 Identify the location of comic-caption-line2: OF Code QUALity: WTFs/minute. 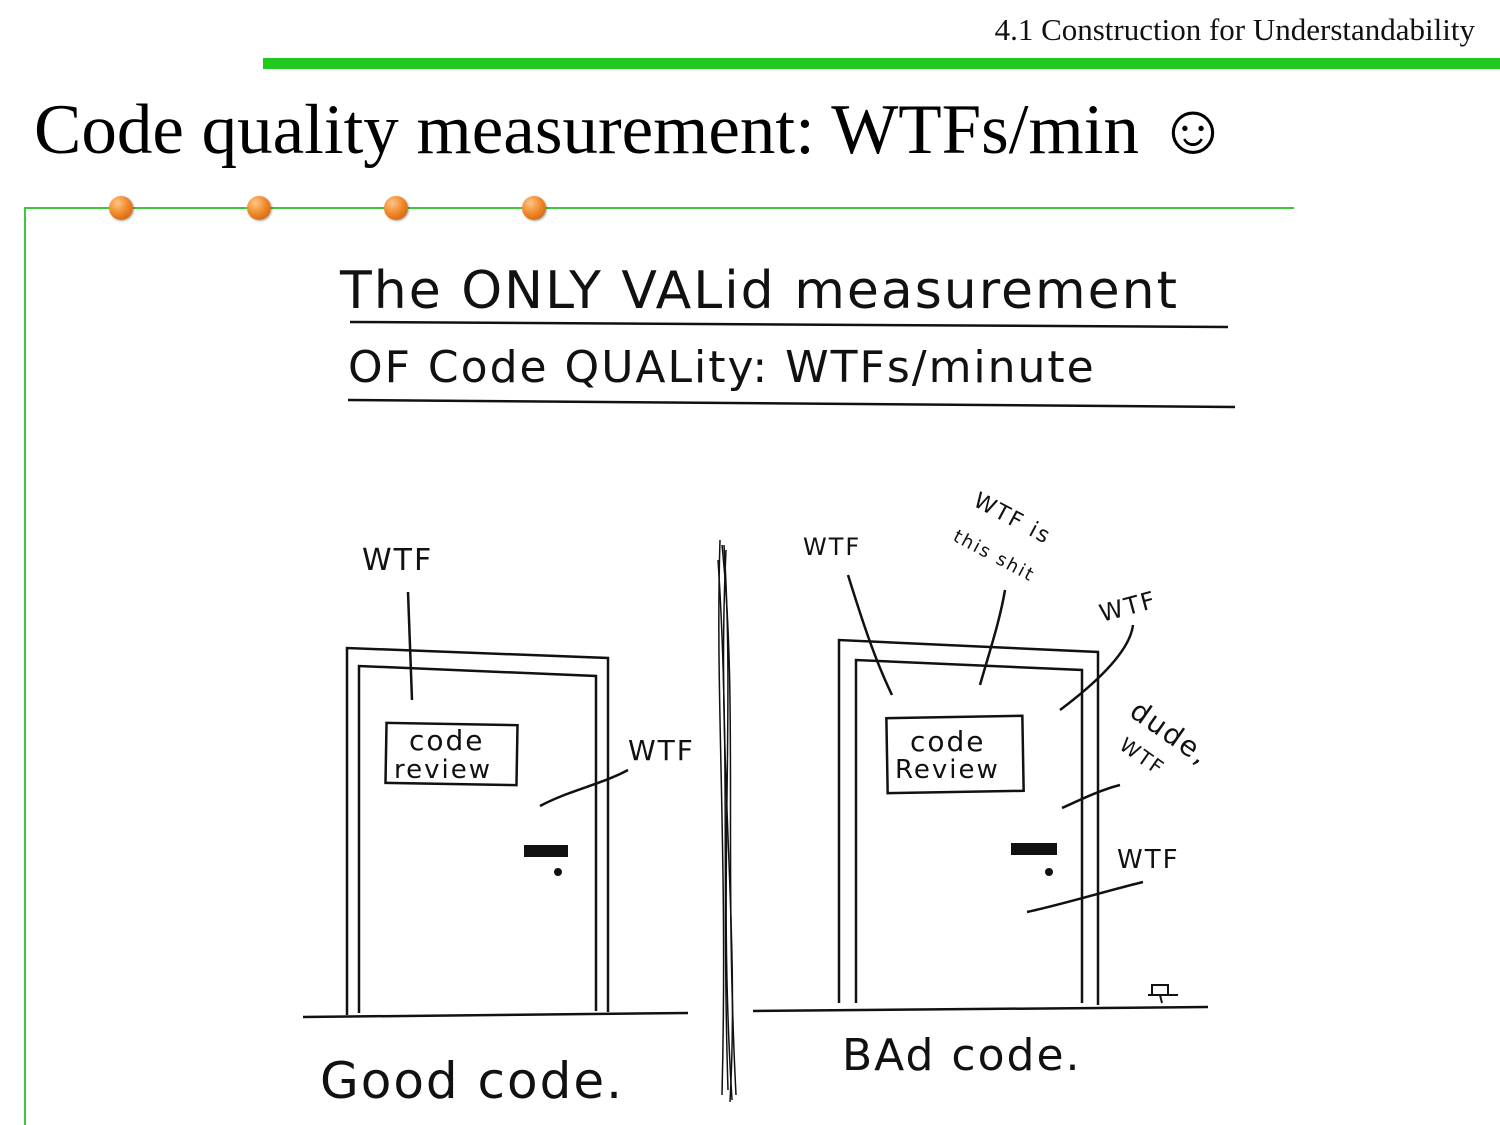
(722, 367).